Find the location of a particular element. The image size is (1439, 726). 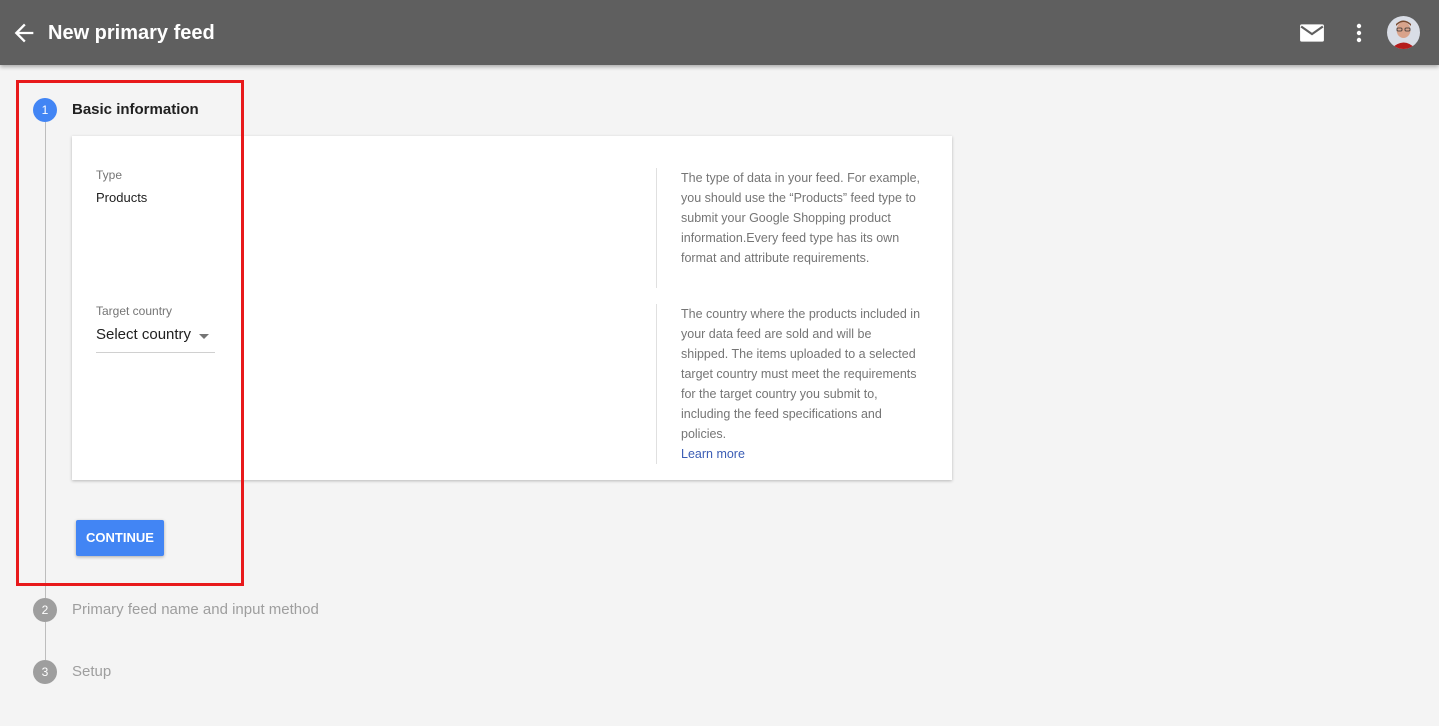

step-2-label: Primary feed name and input method is located at coordinates (195, 610).